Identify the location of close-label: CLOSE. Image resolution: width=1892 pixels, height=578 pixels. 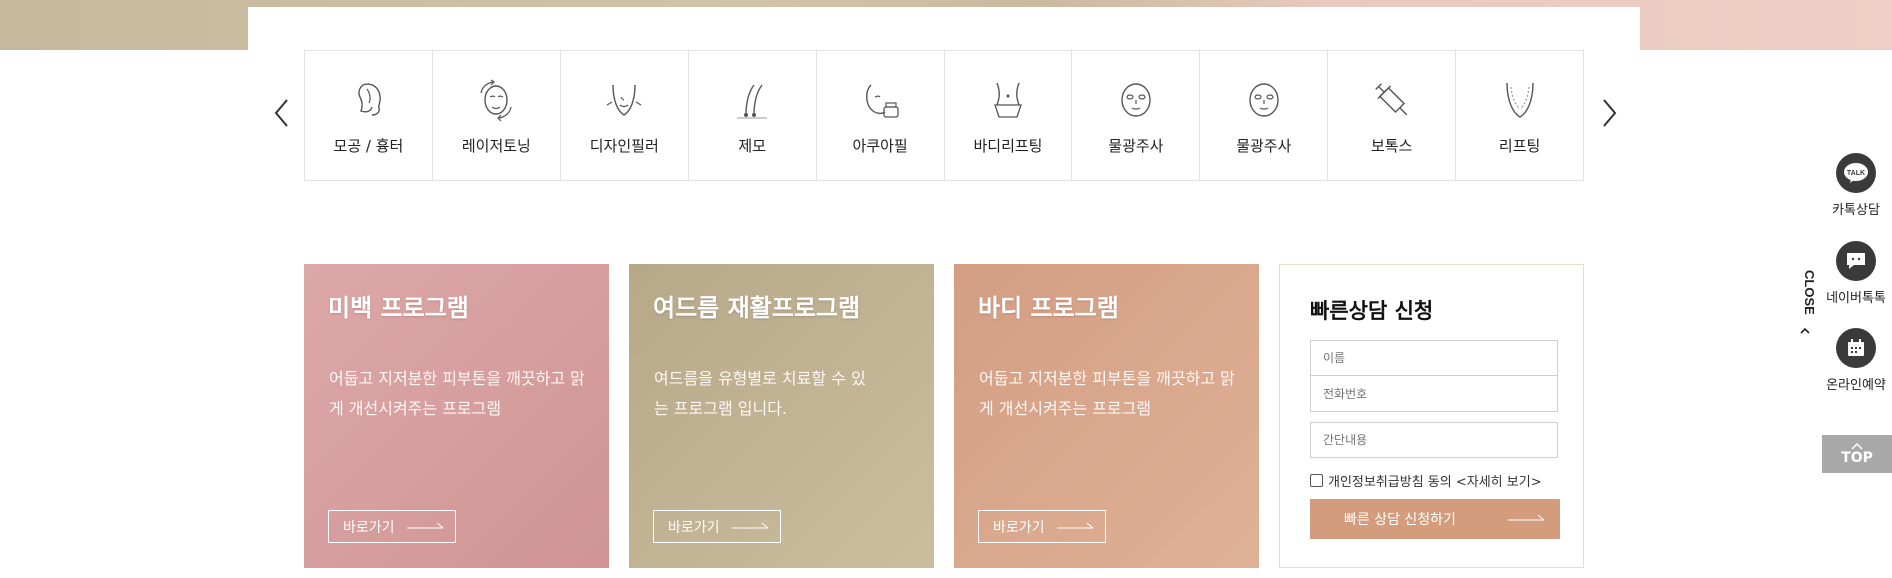
(1808, 292).